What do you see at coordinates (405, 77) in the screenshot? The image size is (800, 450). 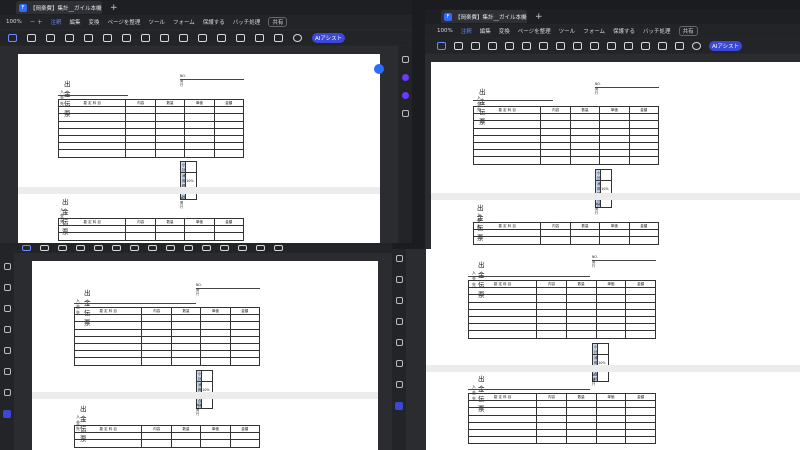 I see `chat-icon` at bounding box center [405, 77].